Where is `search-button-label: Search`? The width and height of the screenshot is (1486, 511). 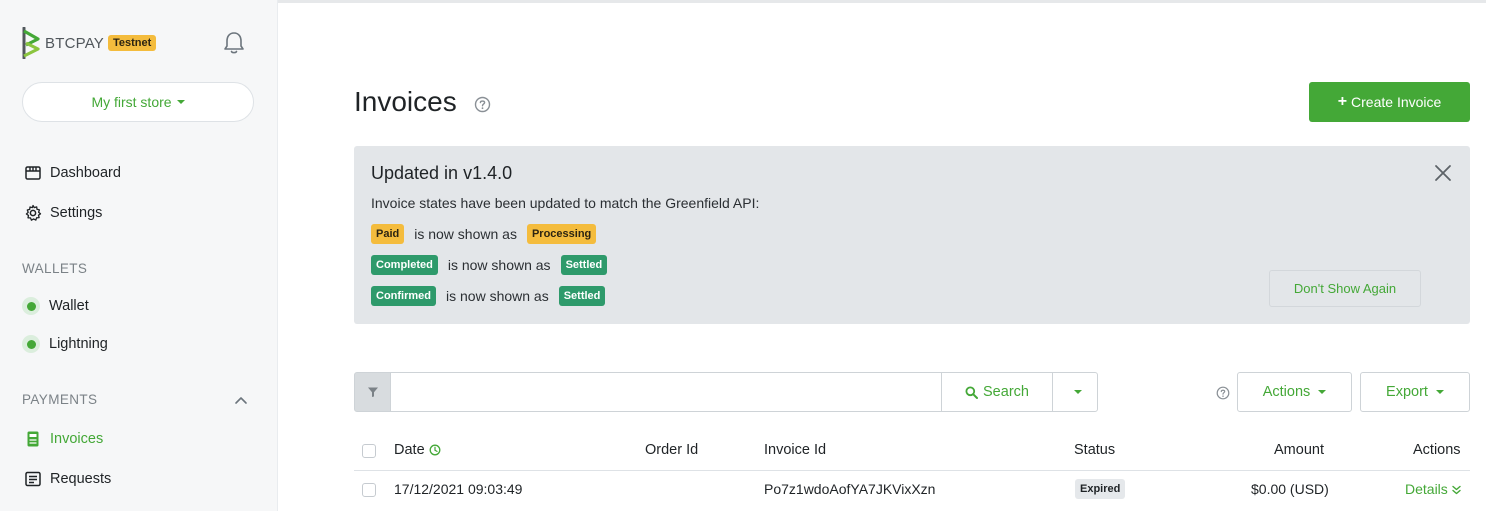
search-button-label: Search is located at coordinates (1006, 392).